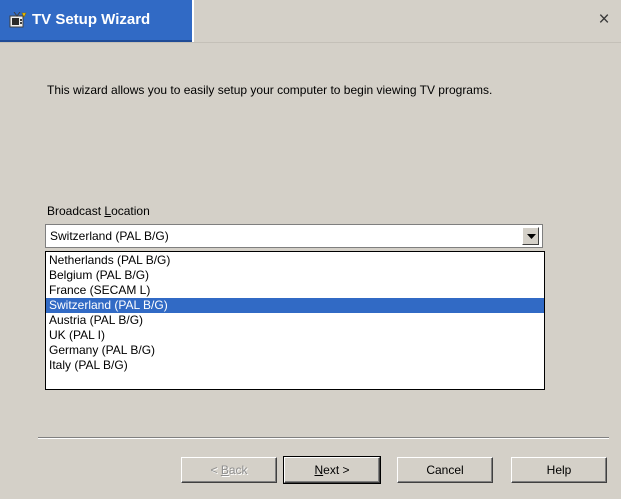  Describe the element at coordinates (559, 470) in the screenshot. I see `help-button: Help` at that location.